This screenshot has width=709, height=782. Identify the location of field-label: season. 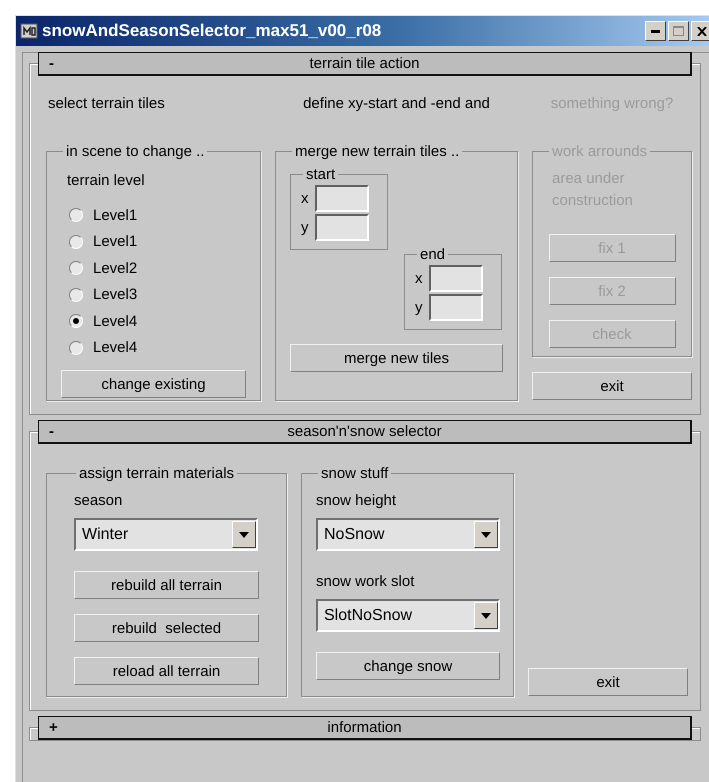
(99, 501).